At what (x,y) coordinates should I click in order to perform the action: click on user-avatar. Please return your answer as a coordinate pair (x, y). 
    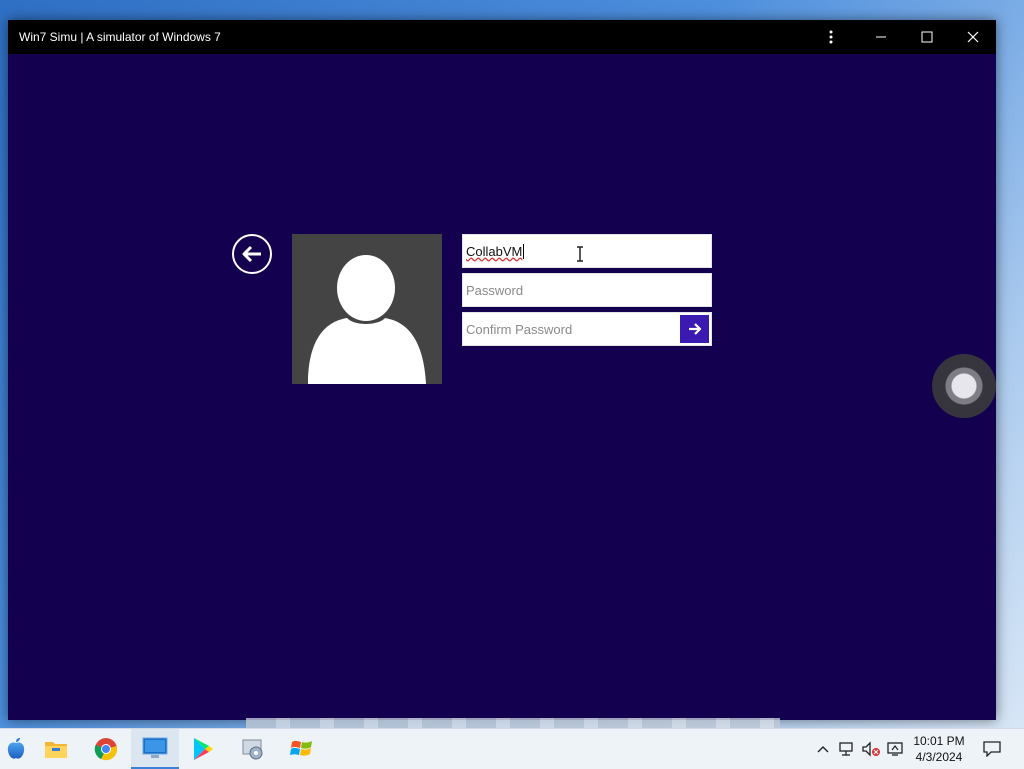
    Looking at the image, I should click on (367, 309).